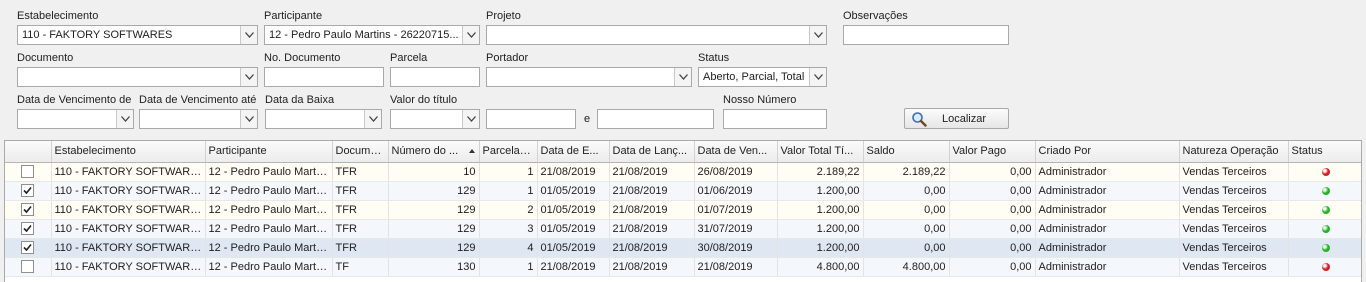  What do you see at coordinates (992, 172) in the screenshot?
I see `cell-valor-pago: 0,00` at bounding box center [992, 172].